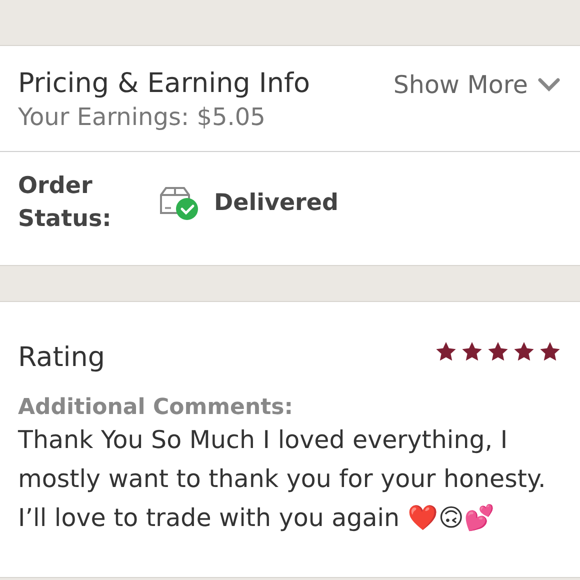  What do you see at coordinates (549, 85) in the screenshot?
I see `chevron-icon` at bounding box center [549, 85].